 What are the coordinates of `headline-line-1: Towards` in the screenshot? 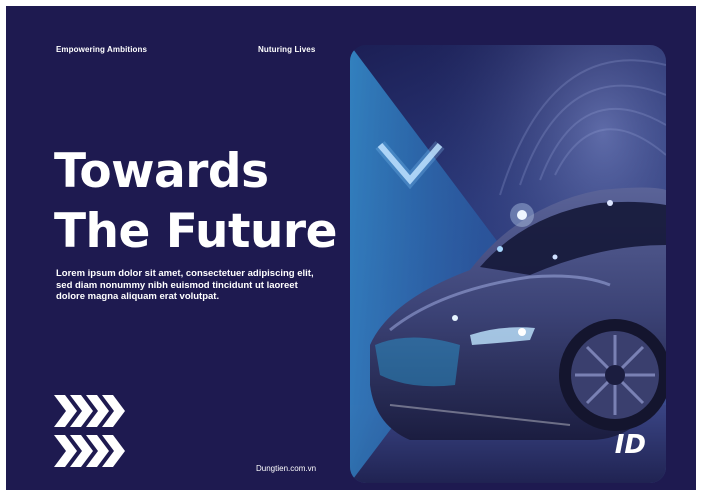 It's located at (161, 171).